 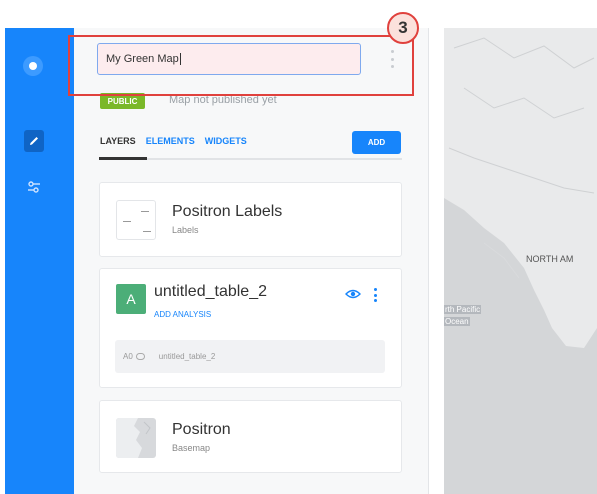 I want to click on active-tab-indicator, so click(x=123, y=158).